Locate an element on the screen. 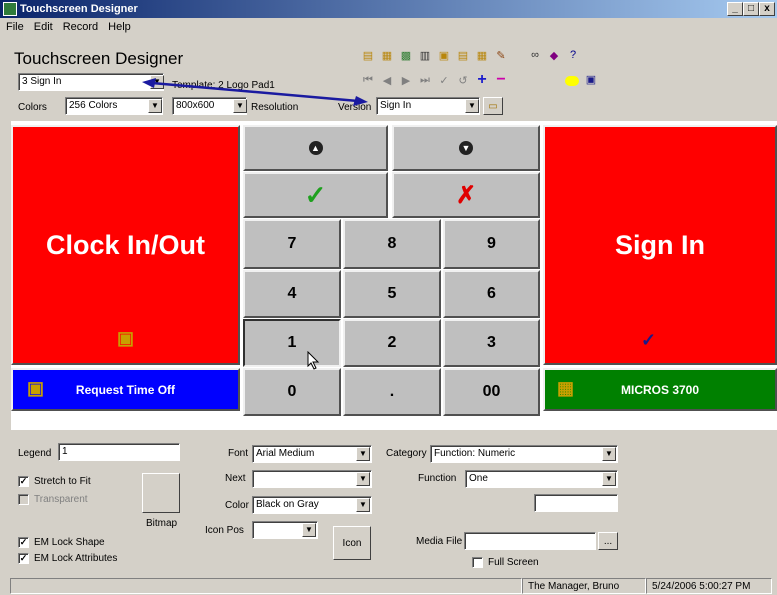 Image resolution: width=777 pixels, height=595 pixels. maximize-button: □ is located at coordinates (751, 9).